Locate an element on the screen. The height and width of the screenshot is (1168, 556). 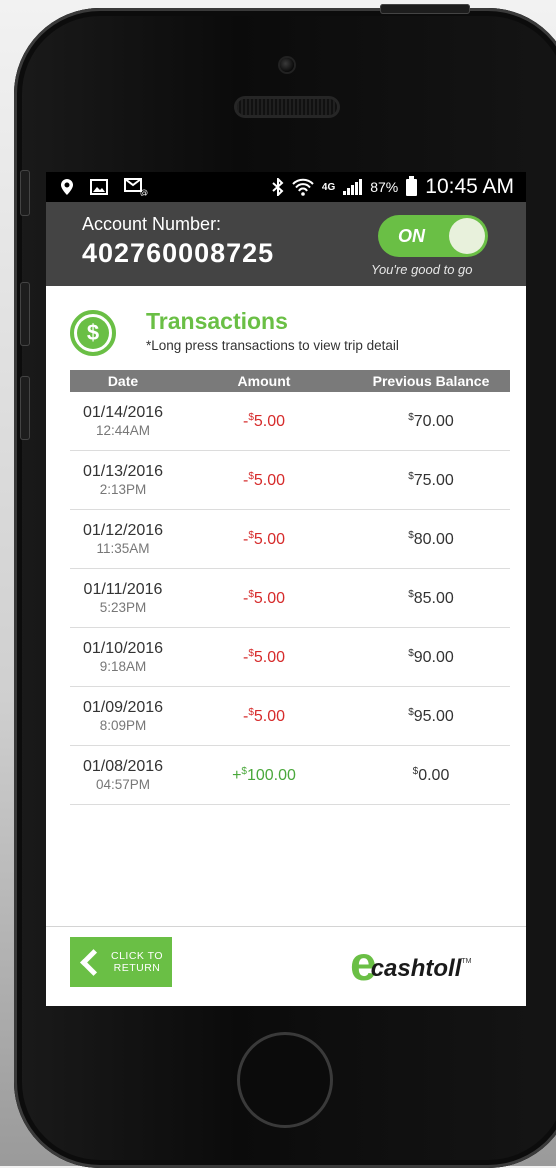
table-row: 01/08/2016 04:57PM +$100.00 $0.00 is located at coordinates (290, 775).